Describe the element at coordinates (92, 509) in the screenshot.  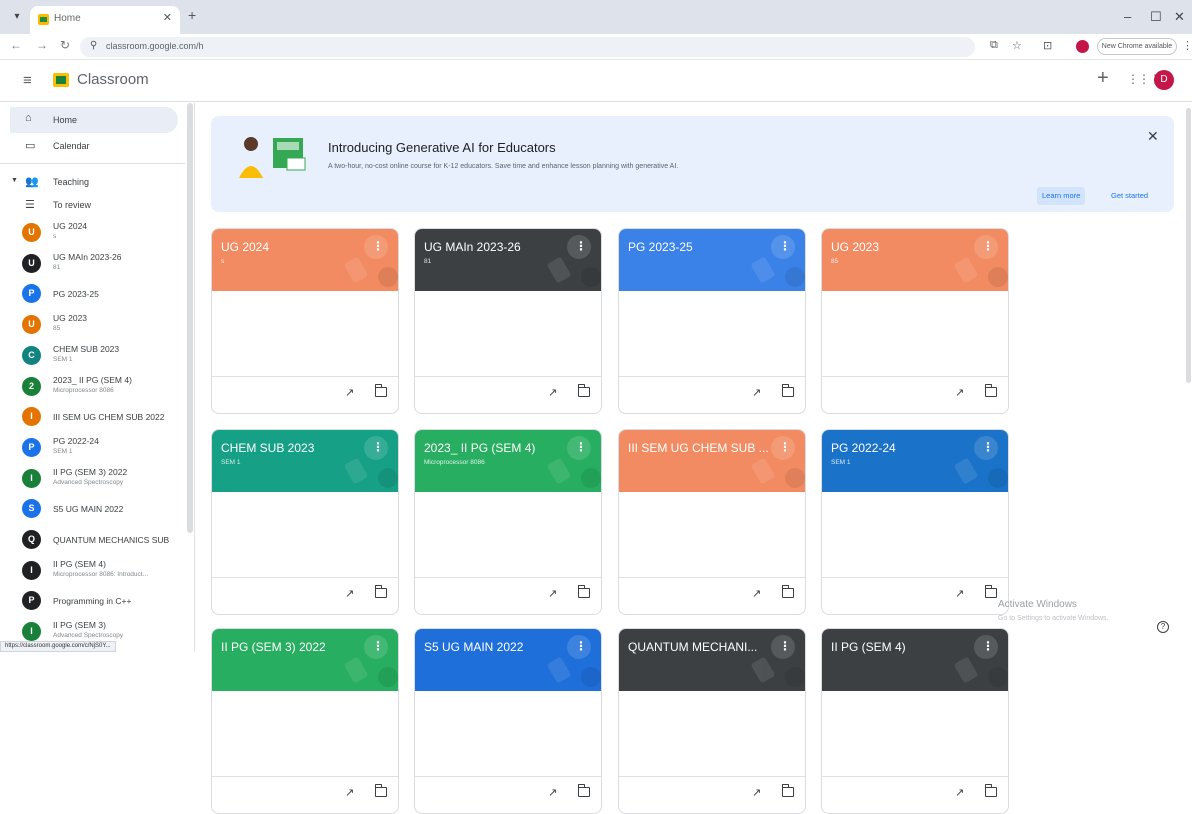
I see `sidebar-course-item: S S5 UG MAIN 2022` at that location.